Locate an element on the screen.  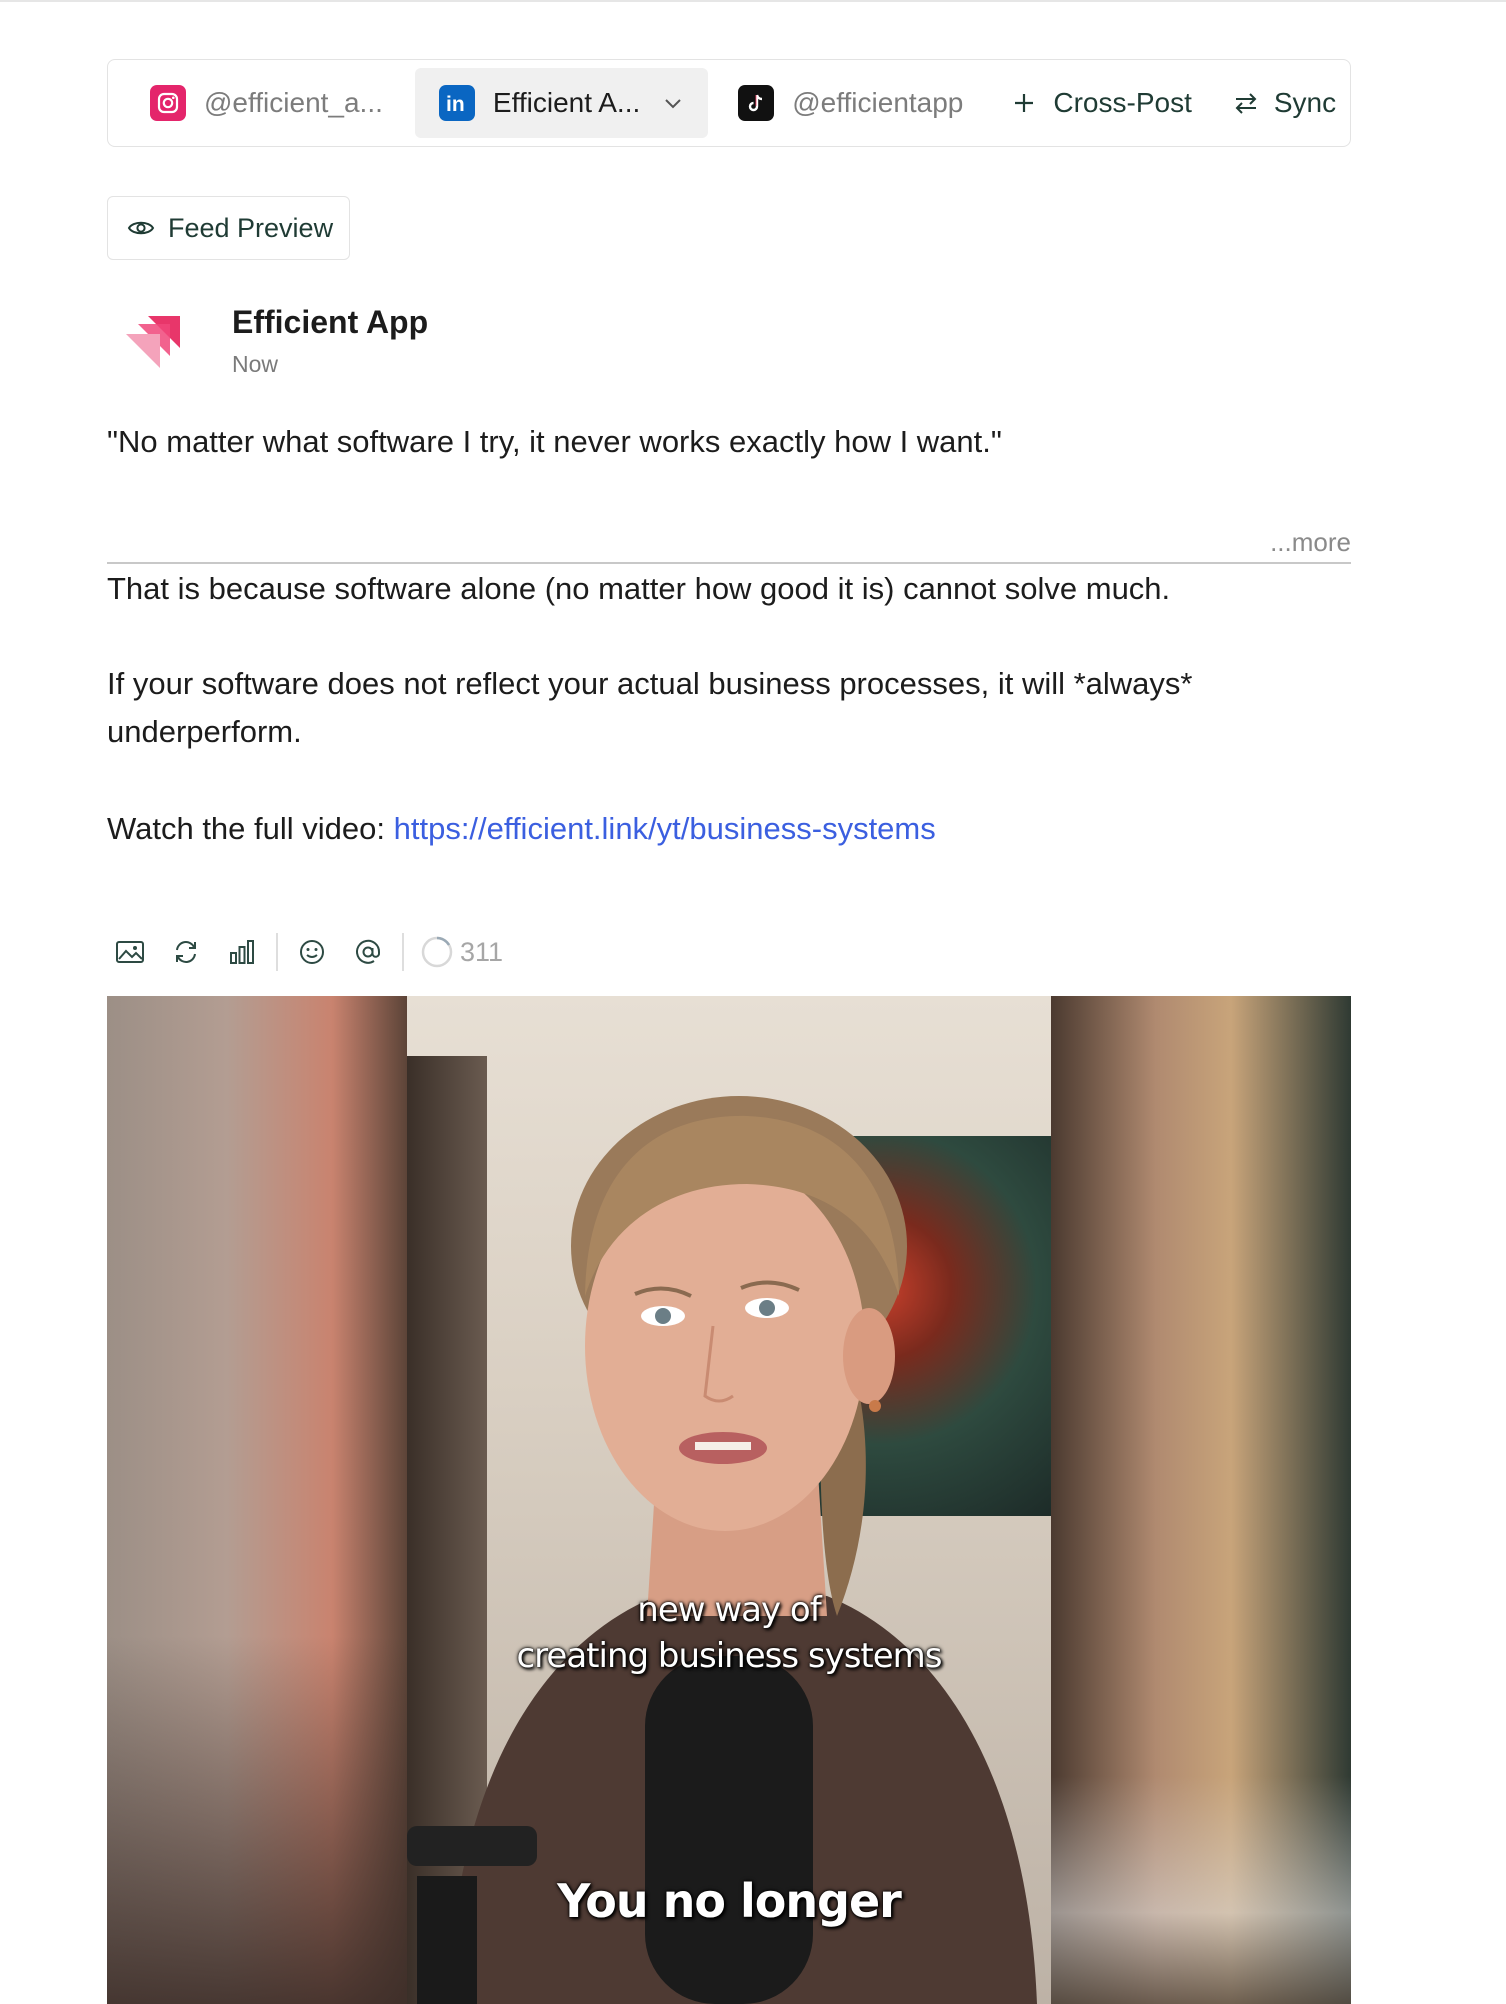
composer-toolbar: 311 is located at coordinates (307, 952).